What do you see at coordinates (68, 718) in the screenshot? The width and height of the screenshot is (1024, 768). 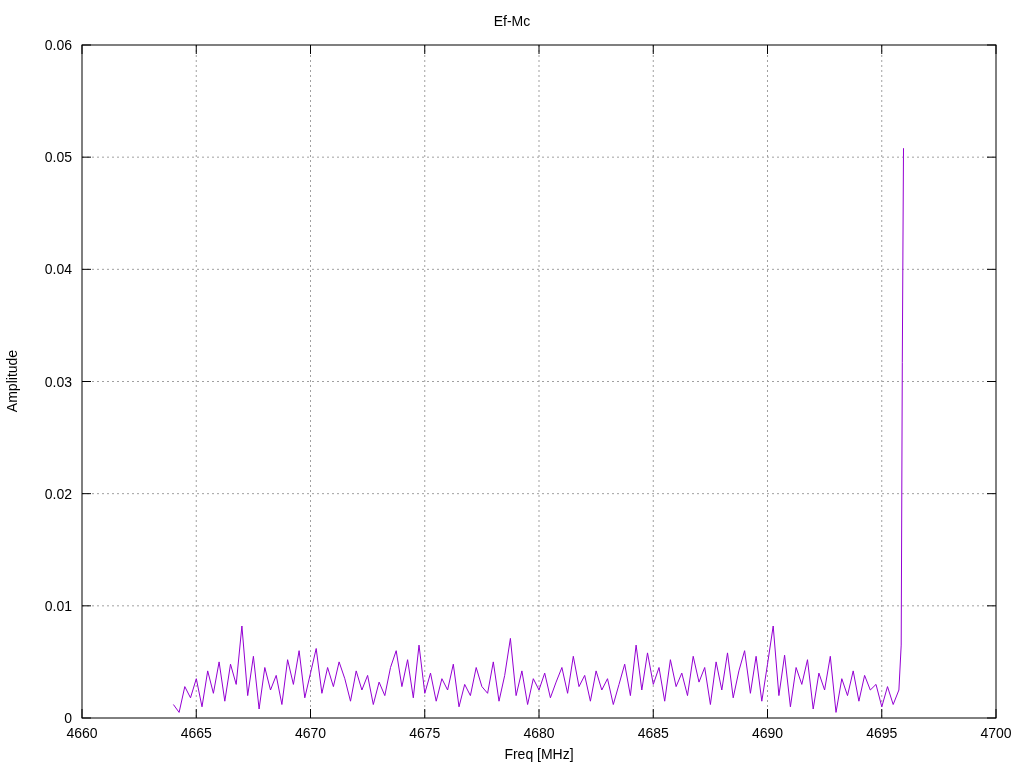 I see `y-tick-label: 0` at bounding box center [68, 718].